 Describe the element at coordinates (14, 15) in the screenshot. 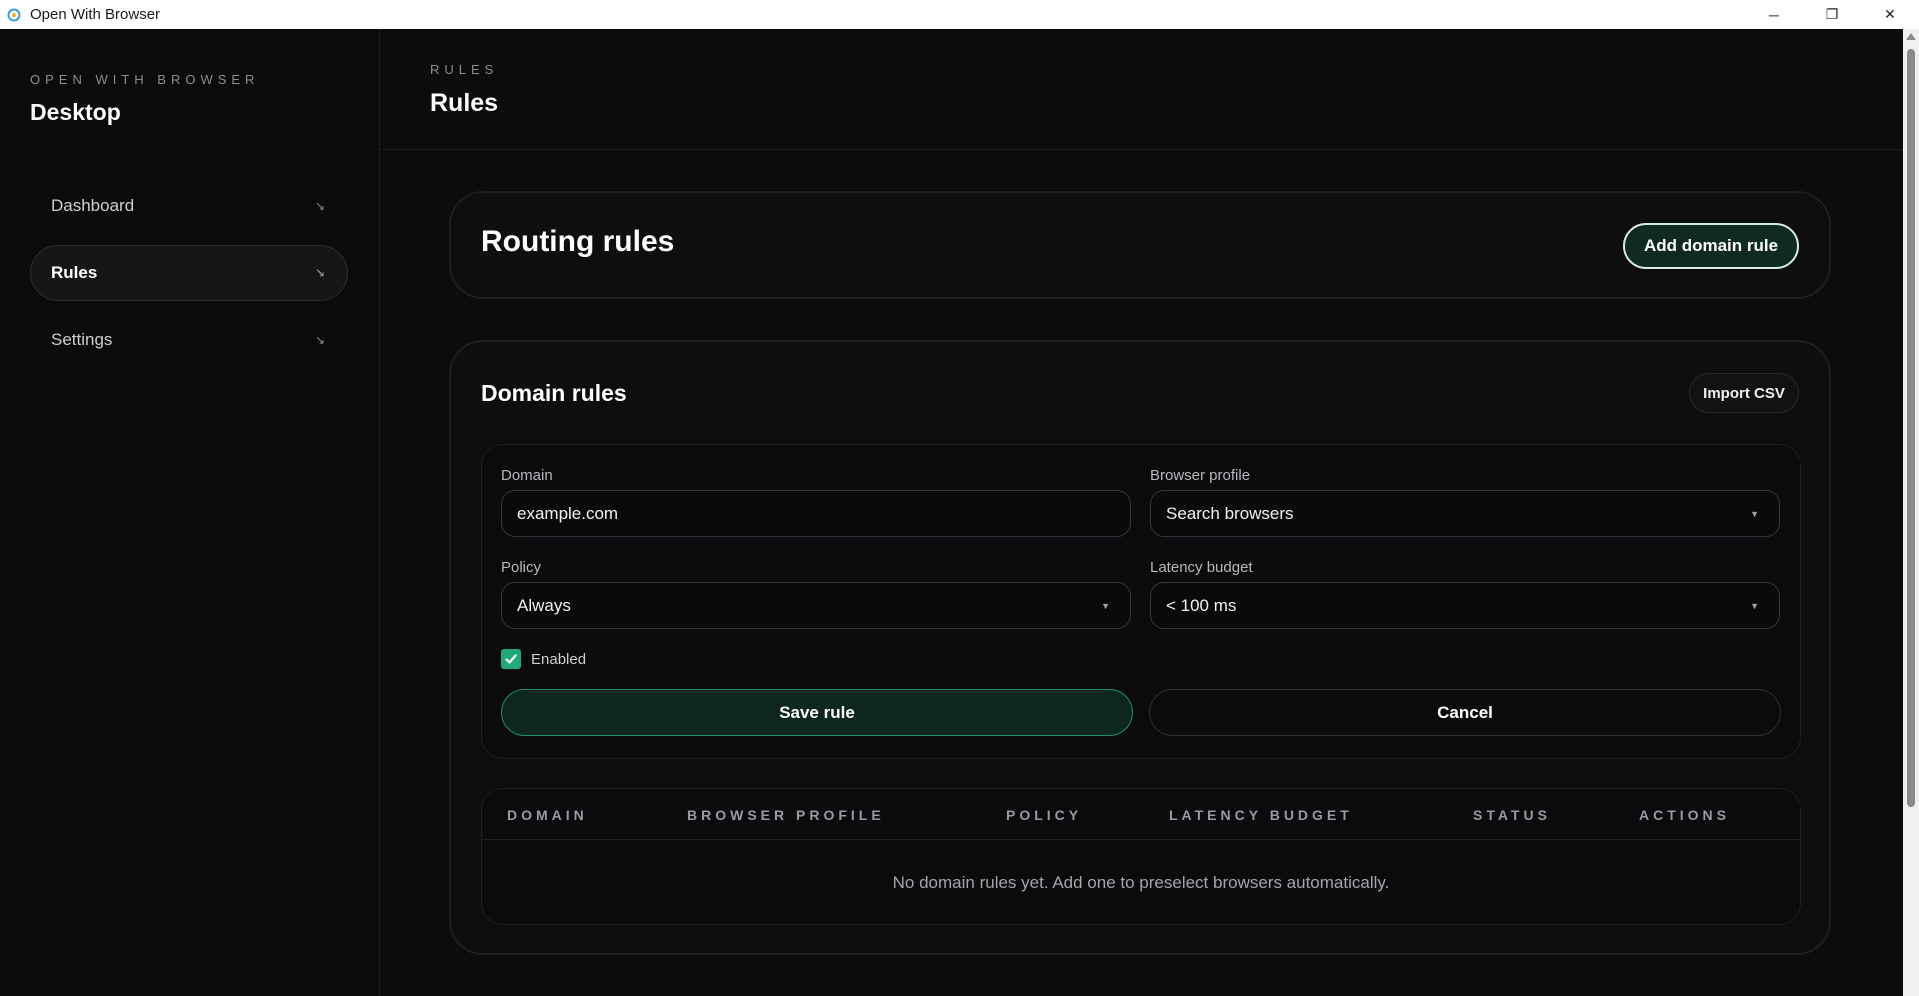

I see `app-logo-icon` at that location.